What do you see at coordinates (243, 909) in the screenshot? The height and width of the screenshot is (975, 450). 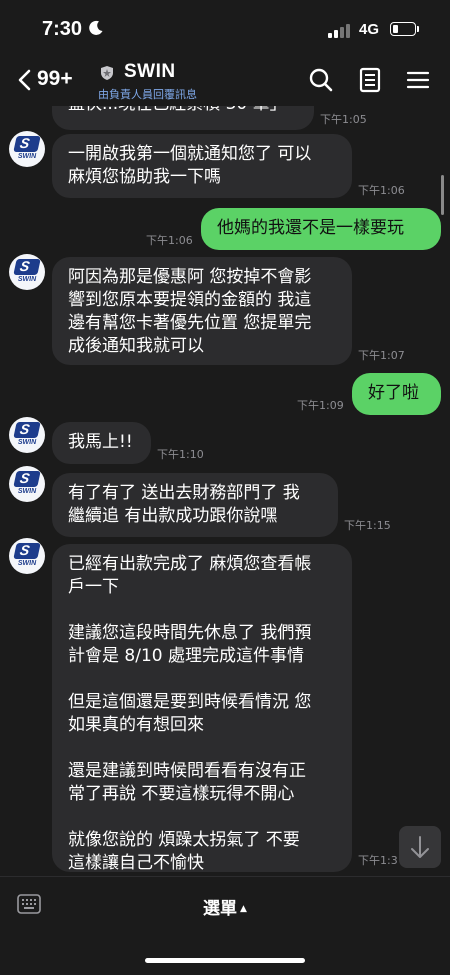 I see `caret-up-icon: ▲` at bounding box center [243, 909].